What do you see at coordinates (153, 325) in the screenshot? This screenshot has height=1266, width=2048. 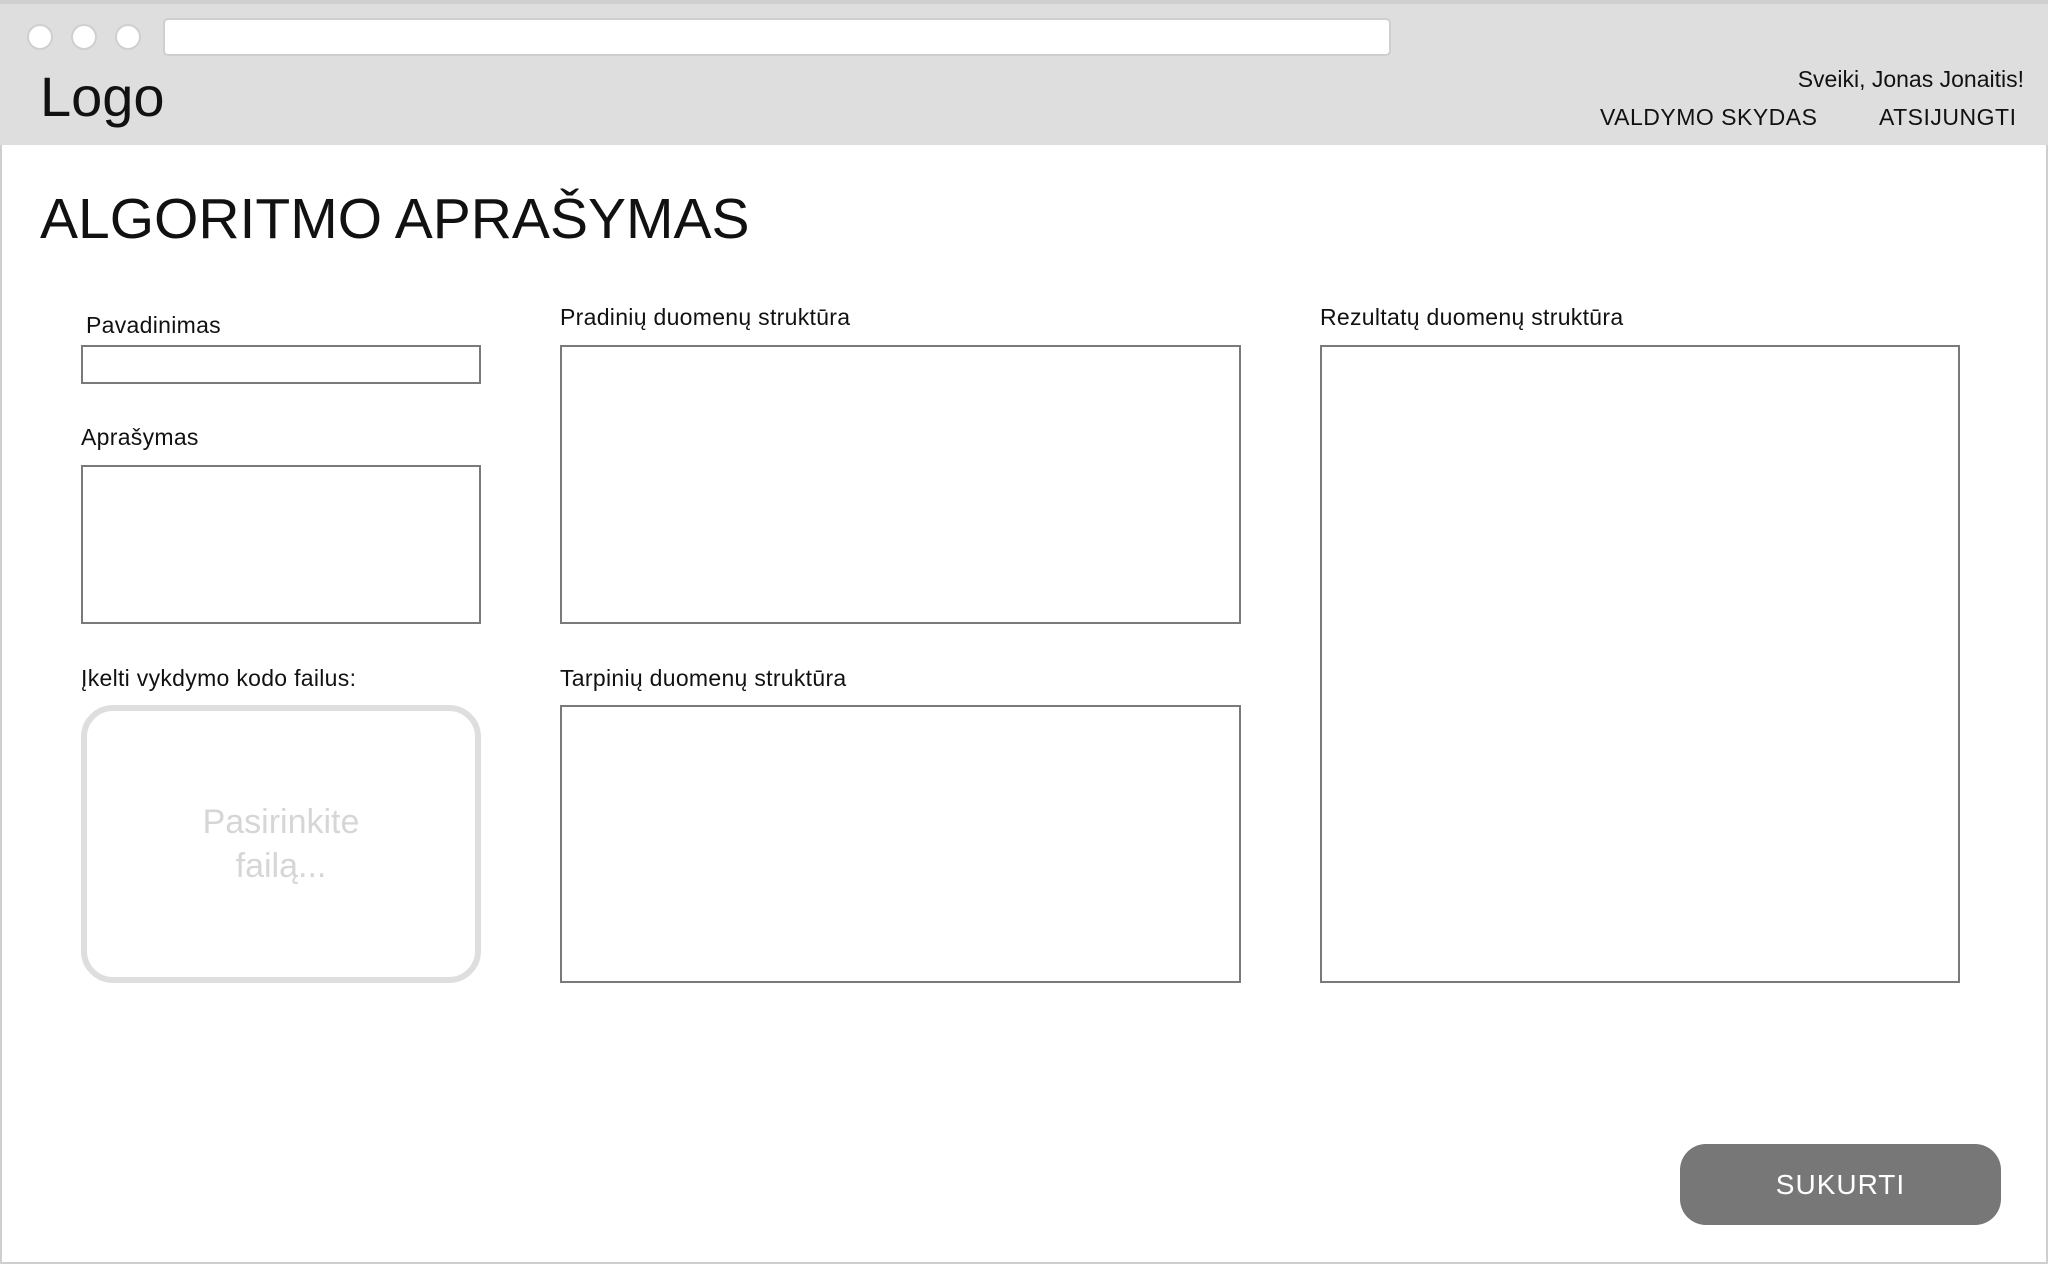 I see `name-label: Pavadinimas` at bounding box center [153, 325].